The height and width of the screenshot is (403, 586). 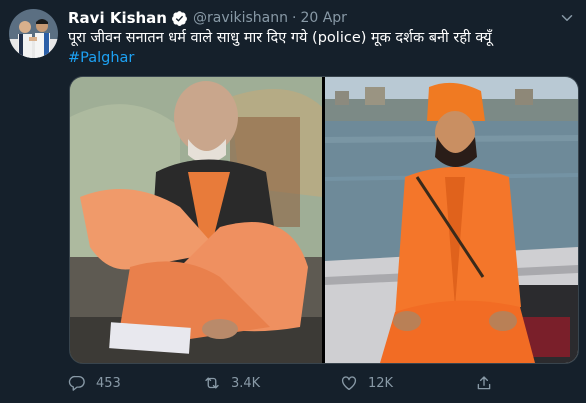 I want to click on reply-icon, so click(x=76, y=383).